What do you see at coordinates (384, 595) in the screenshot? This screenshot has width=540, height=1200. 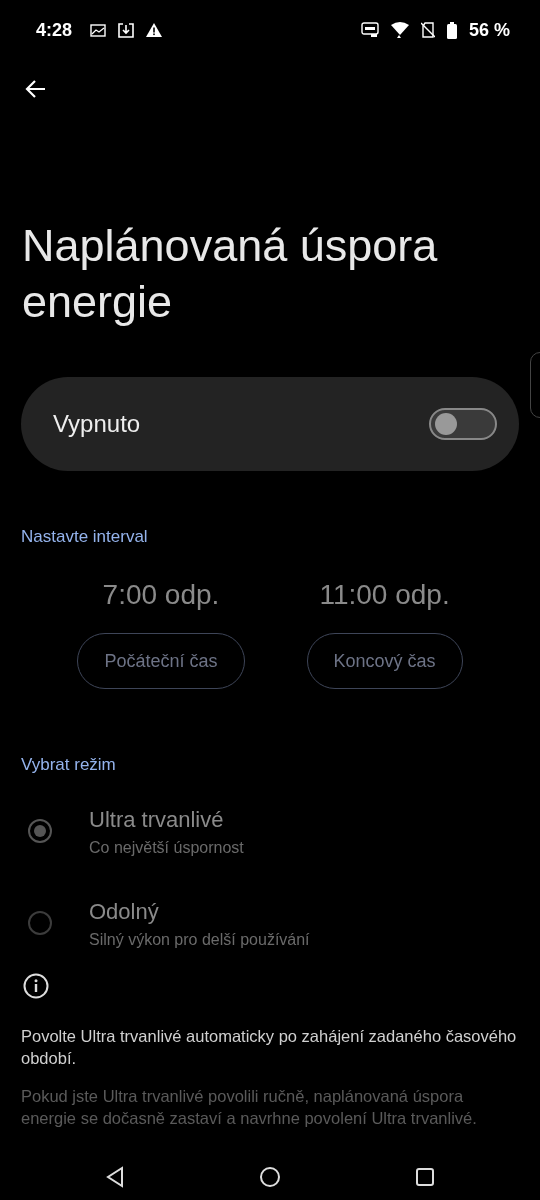 I see `time-value: 11:00 odp.` at bounding box center [384, 595].